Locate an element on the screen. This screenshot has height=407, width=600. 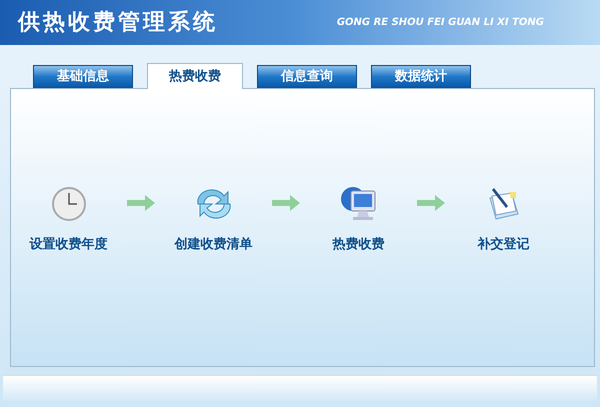
tab: 基础信息 is located at coordinates (83, 76).